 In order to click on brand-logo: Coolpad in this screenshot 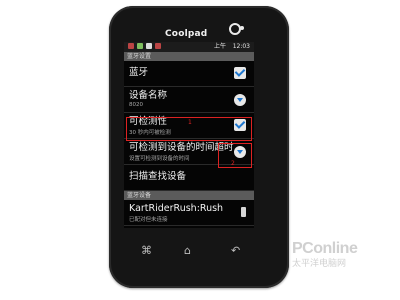, I will do `click(186, 34)`.